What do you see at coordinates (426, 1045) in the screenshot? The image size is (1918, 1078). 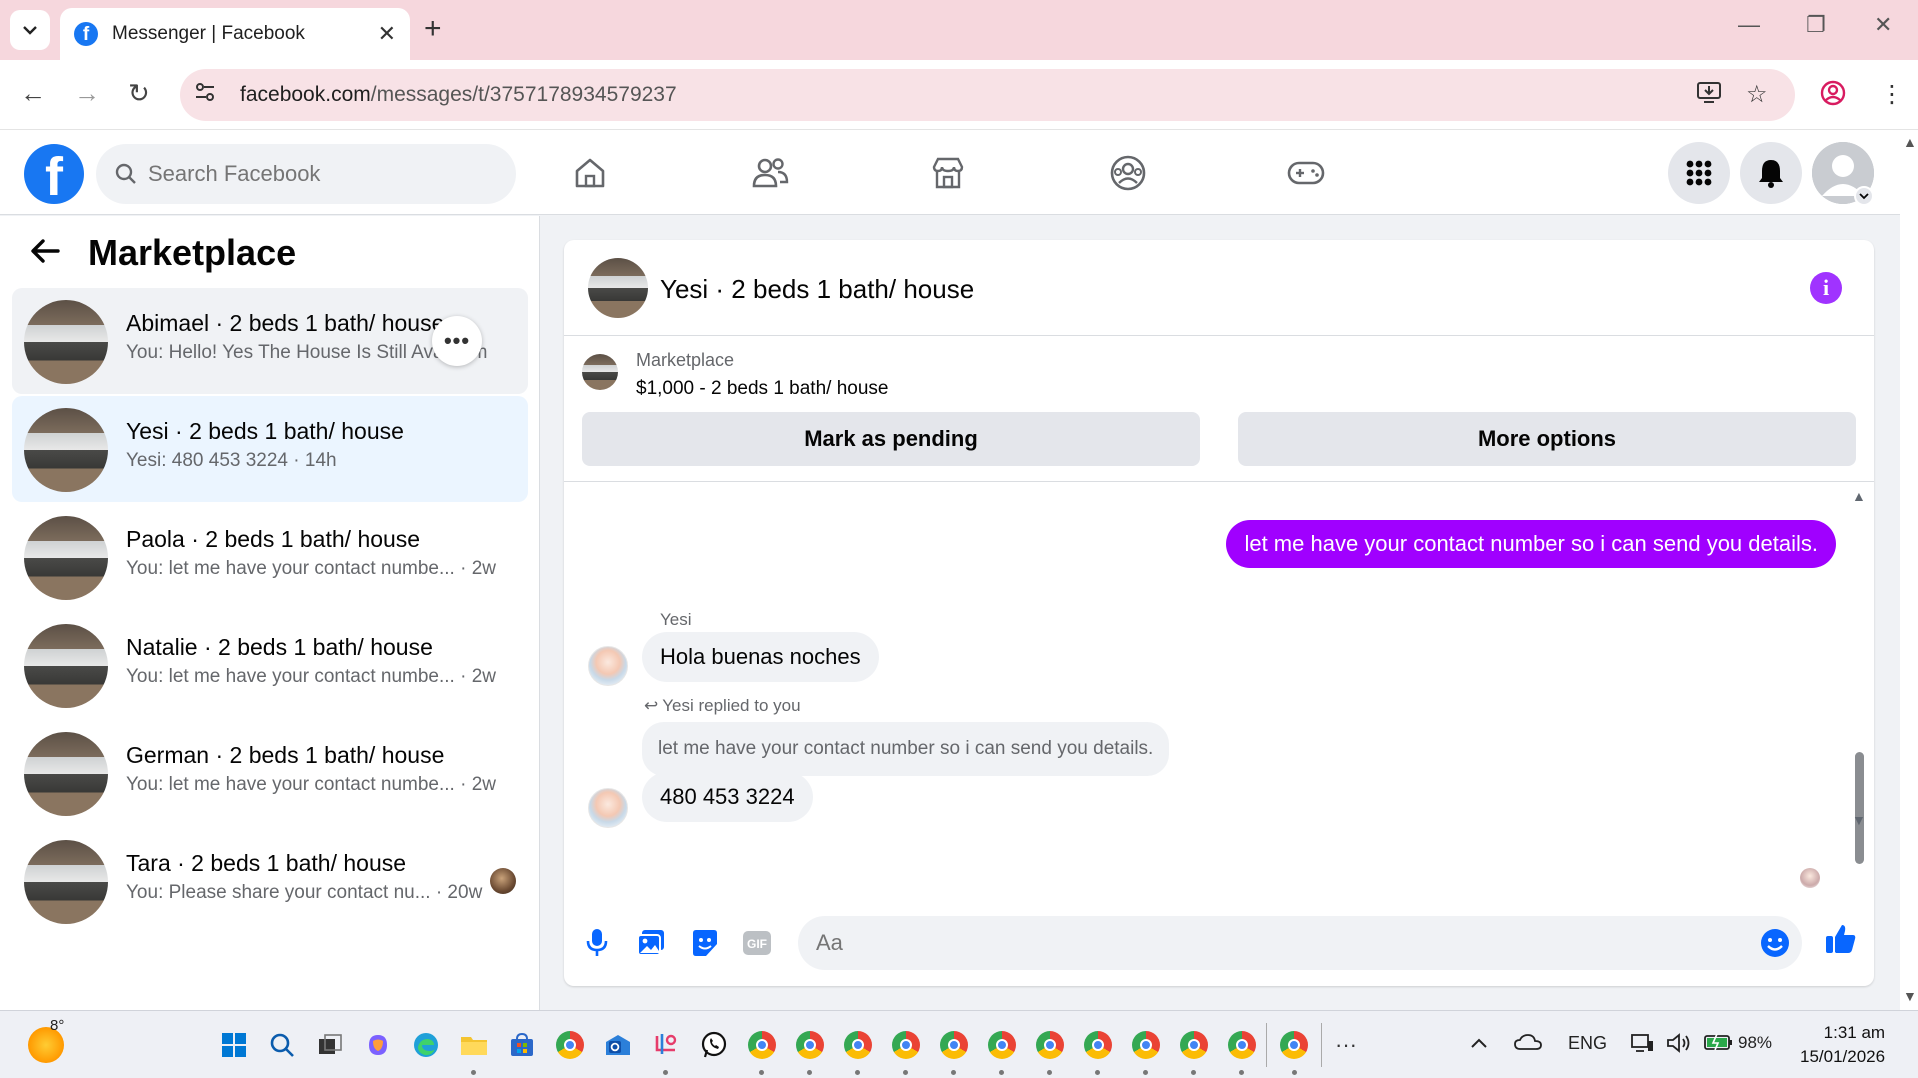 I see `edge-icon` at bounding box center [426, 1045].